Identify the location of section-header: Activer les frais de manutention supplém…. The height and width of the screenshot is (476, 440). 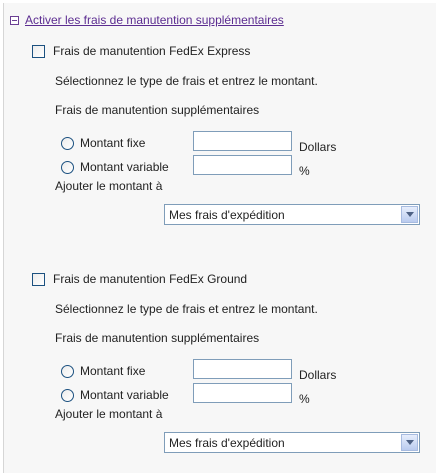
(147, 20).